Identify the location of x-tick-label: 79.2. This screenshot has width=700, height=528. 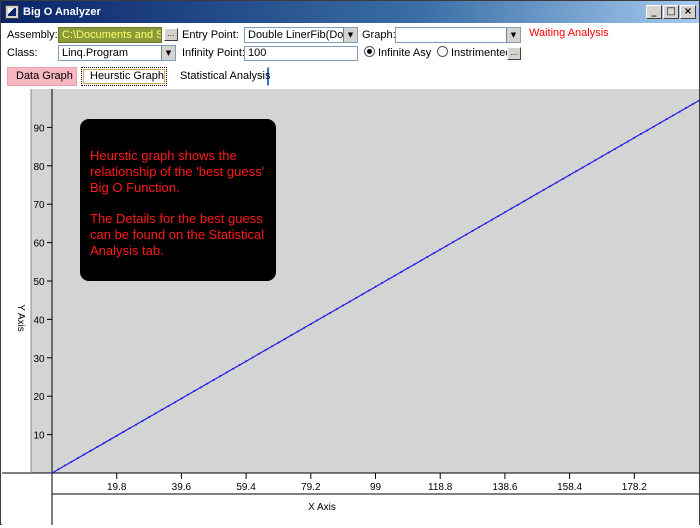
(311, 487).